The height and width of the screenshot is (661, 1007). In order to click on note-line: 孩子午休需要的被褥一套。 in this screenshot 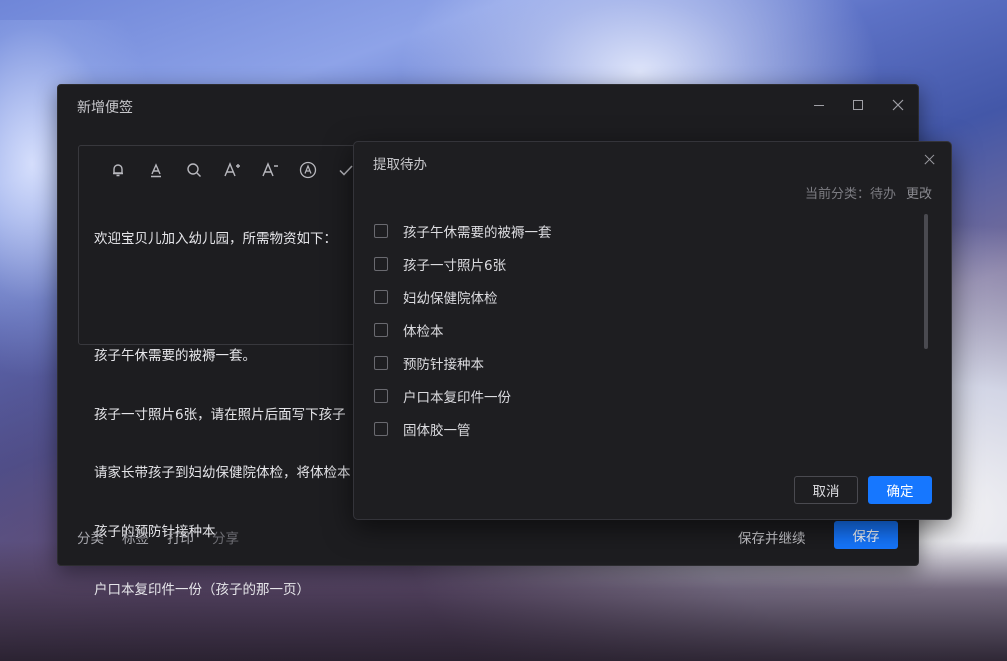, I will do `click(175, 356)`.